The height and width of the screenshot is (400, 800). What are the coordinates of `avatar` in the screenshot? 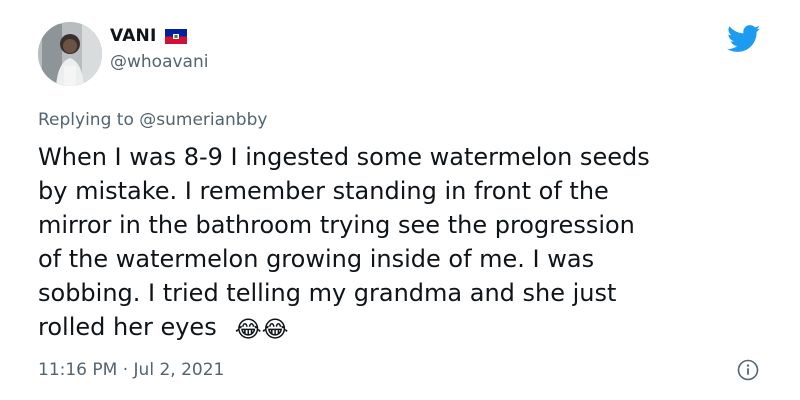 It's located at (70, 54).